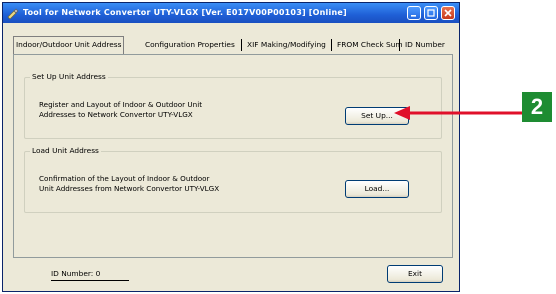  Describe the element at coordinates (458, 113) in the screenshot. I see `callout-arrow-icon` at that location.